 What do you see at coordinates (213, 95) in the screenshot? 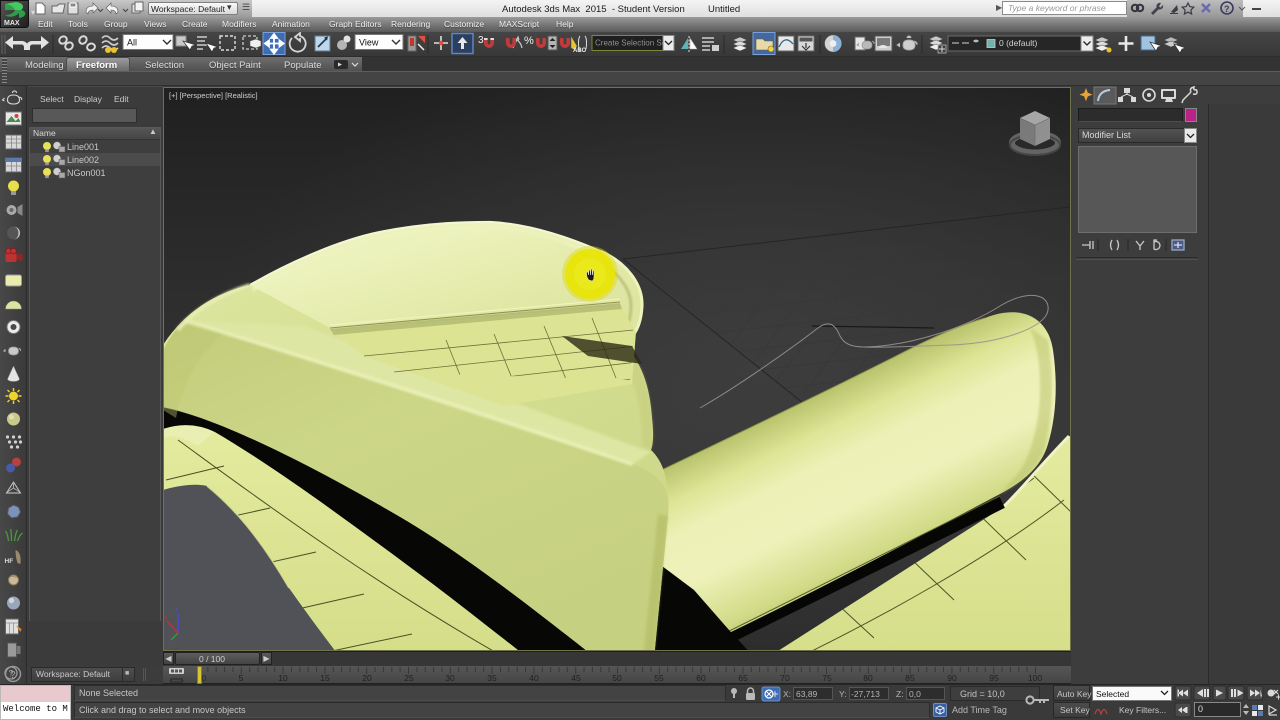
I see `svg-text: [+] [Perspective] [Realistic]` at bounding box center [213, 95].